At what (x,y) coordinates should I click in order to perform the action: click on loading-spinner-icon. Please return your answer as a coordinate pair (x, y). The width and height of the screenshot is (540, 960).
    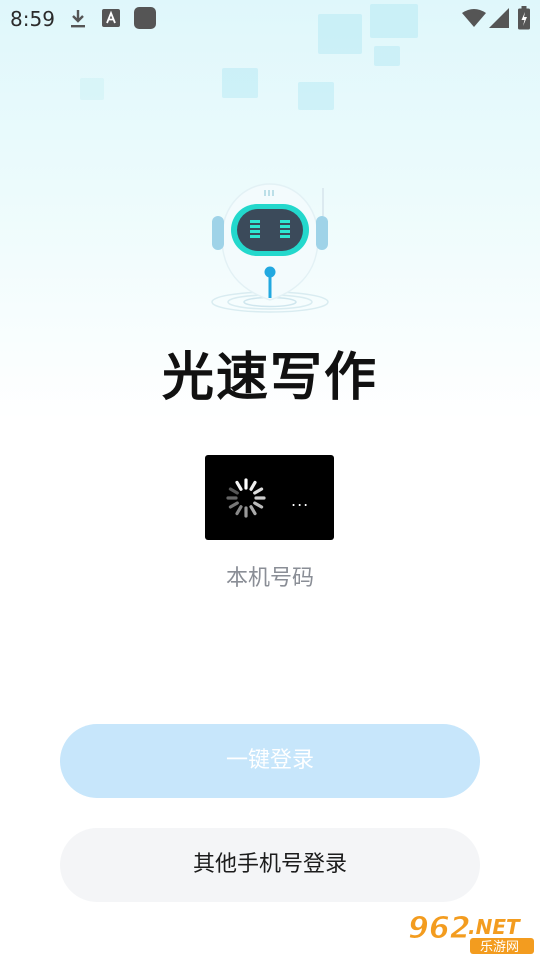
    Looking at the image, I should click on (246, 498).